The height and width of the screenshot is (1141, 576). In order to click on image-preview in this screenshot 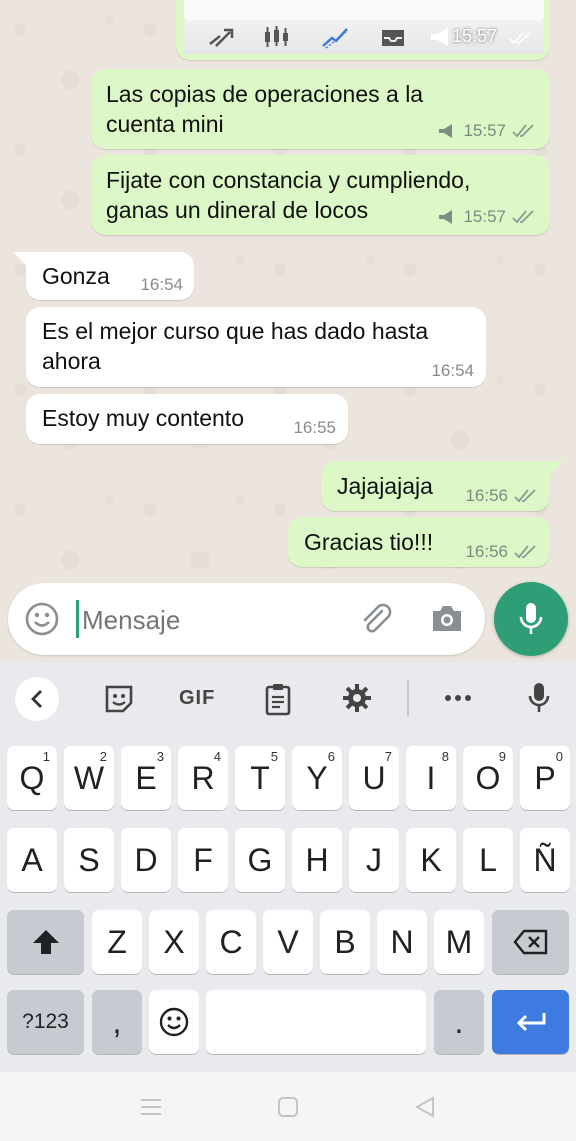, I will do `click(364, 10)`.